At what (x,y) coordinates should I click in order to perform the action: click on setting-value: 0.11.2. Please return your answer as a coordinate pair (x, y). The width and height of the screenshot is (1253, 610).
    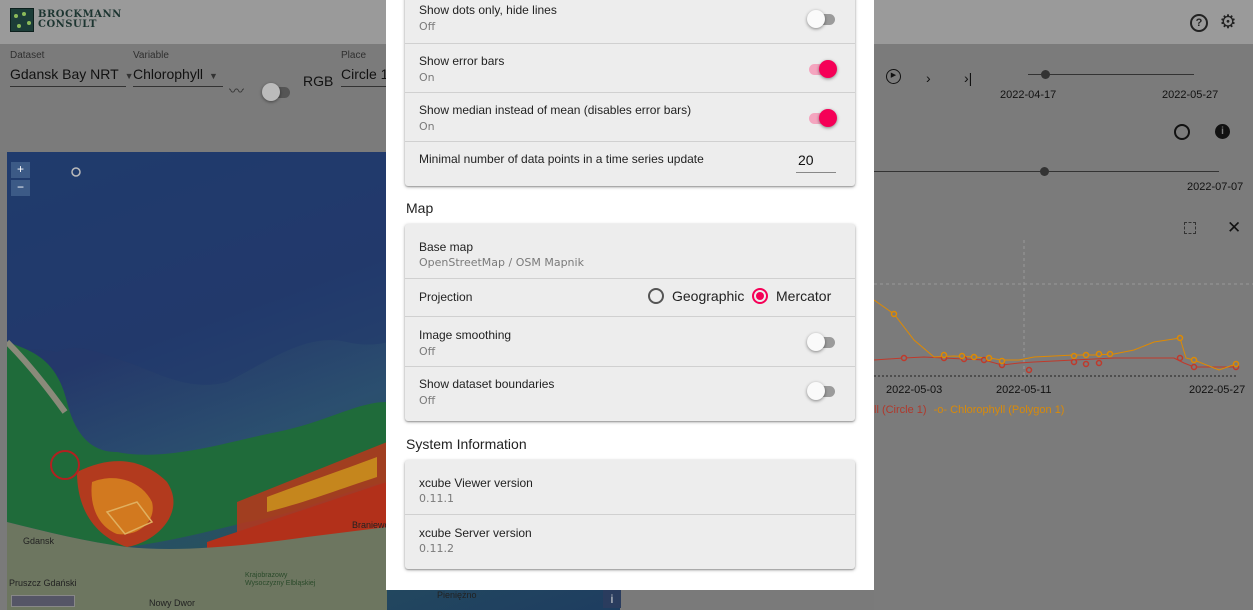
    Looking at the image, I should click on (436, 548).